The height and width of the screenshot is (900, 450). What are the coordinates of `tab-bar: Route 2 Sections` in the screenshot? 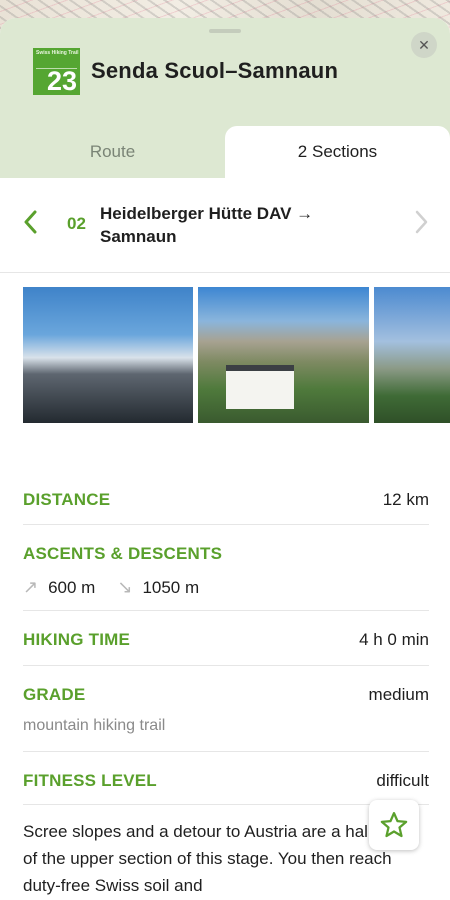 It's located at (225, 152).